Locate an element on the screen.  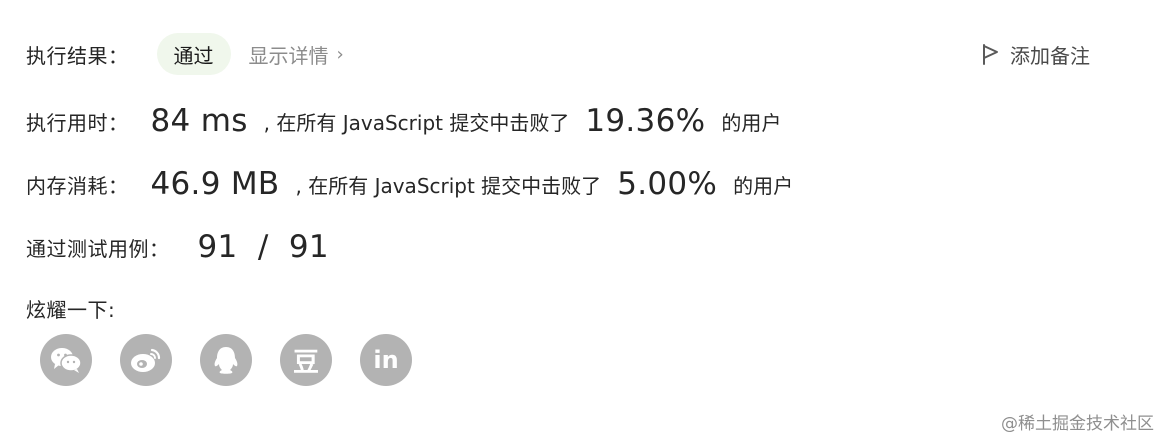
result-row: 执行结果： 通过 显示详情 › is located at coordinates (185, 54).